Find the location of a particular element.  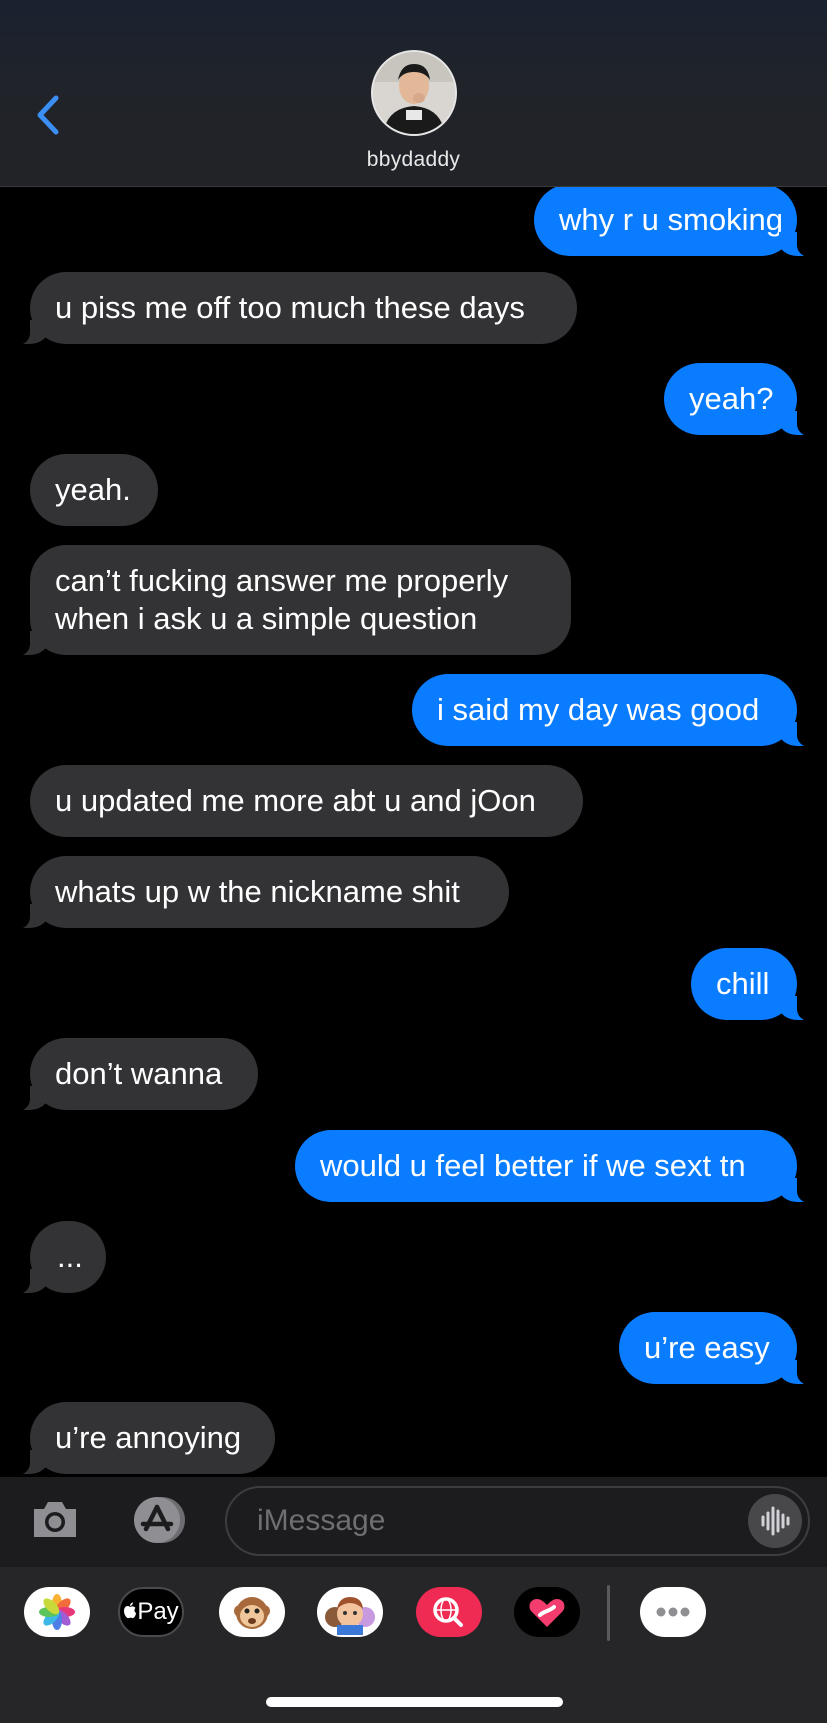

photos-app-button is located at coordinates (57, 1612).